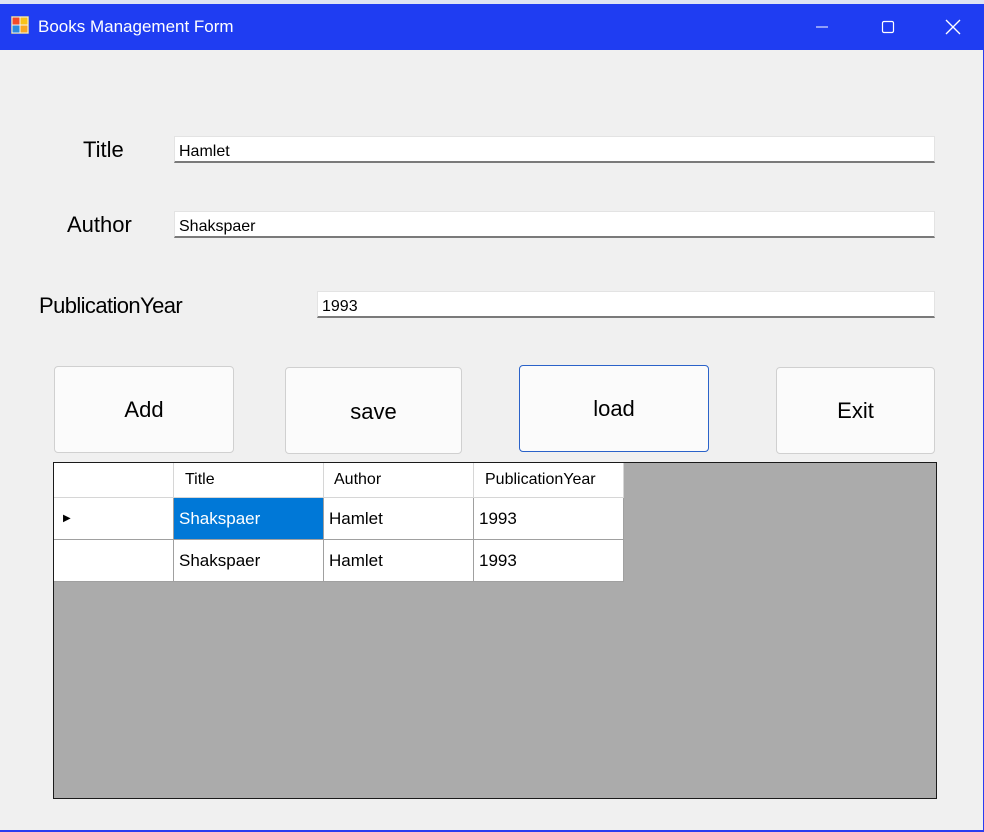 This screenshot has width=984, height=832. What do you see at coordinates (144, 409) in the screenshot?
I see `add-button: Add` at bounding box center [144, 409].